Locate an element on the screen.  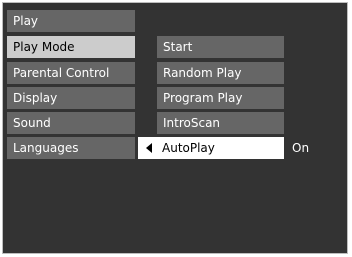
menu-item-play: Play is located at coordinates (71, 21).